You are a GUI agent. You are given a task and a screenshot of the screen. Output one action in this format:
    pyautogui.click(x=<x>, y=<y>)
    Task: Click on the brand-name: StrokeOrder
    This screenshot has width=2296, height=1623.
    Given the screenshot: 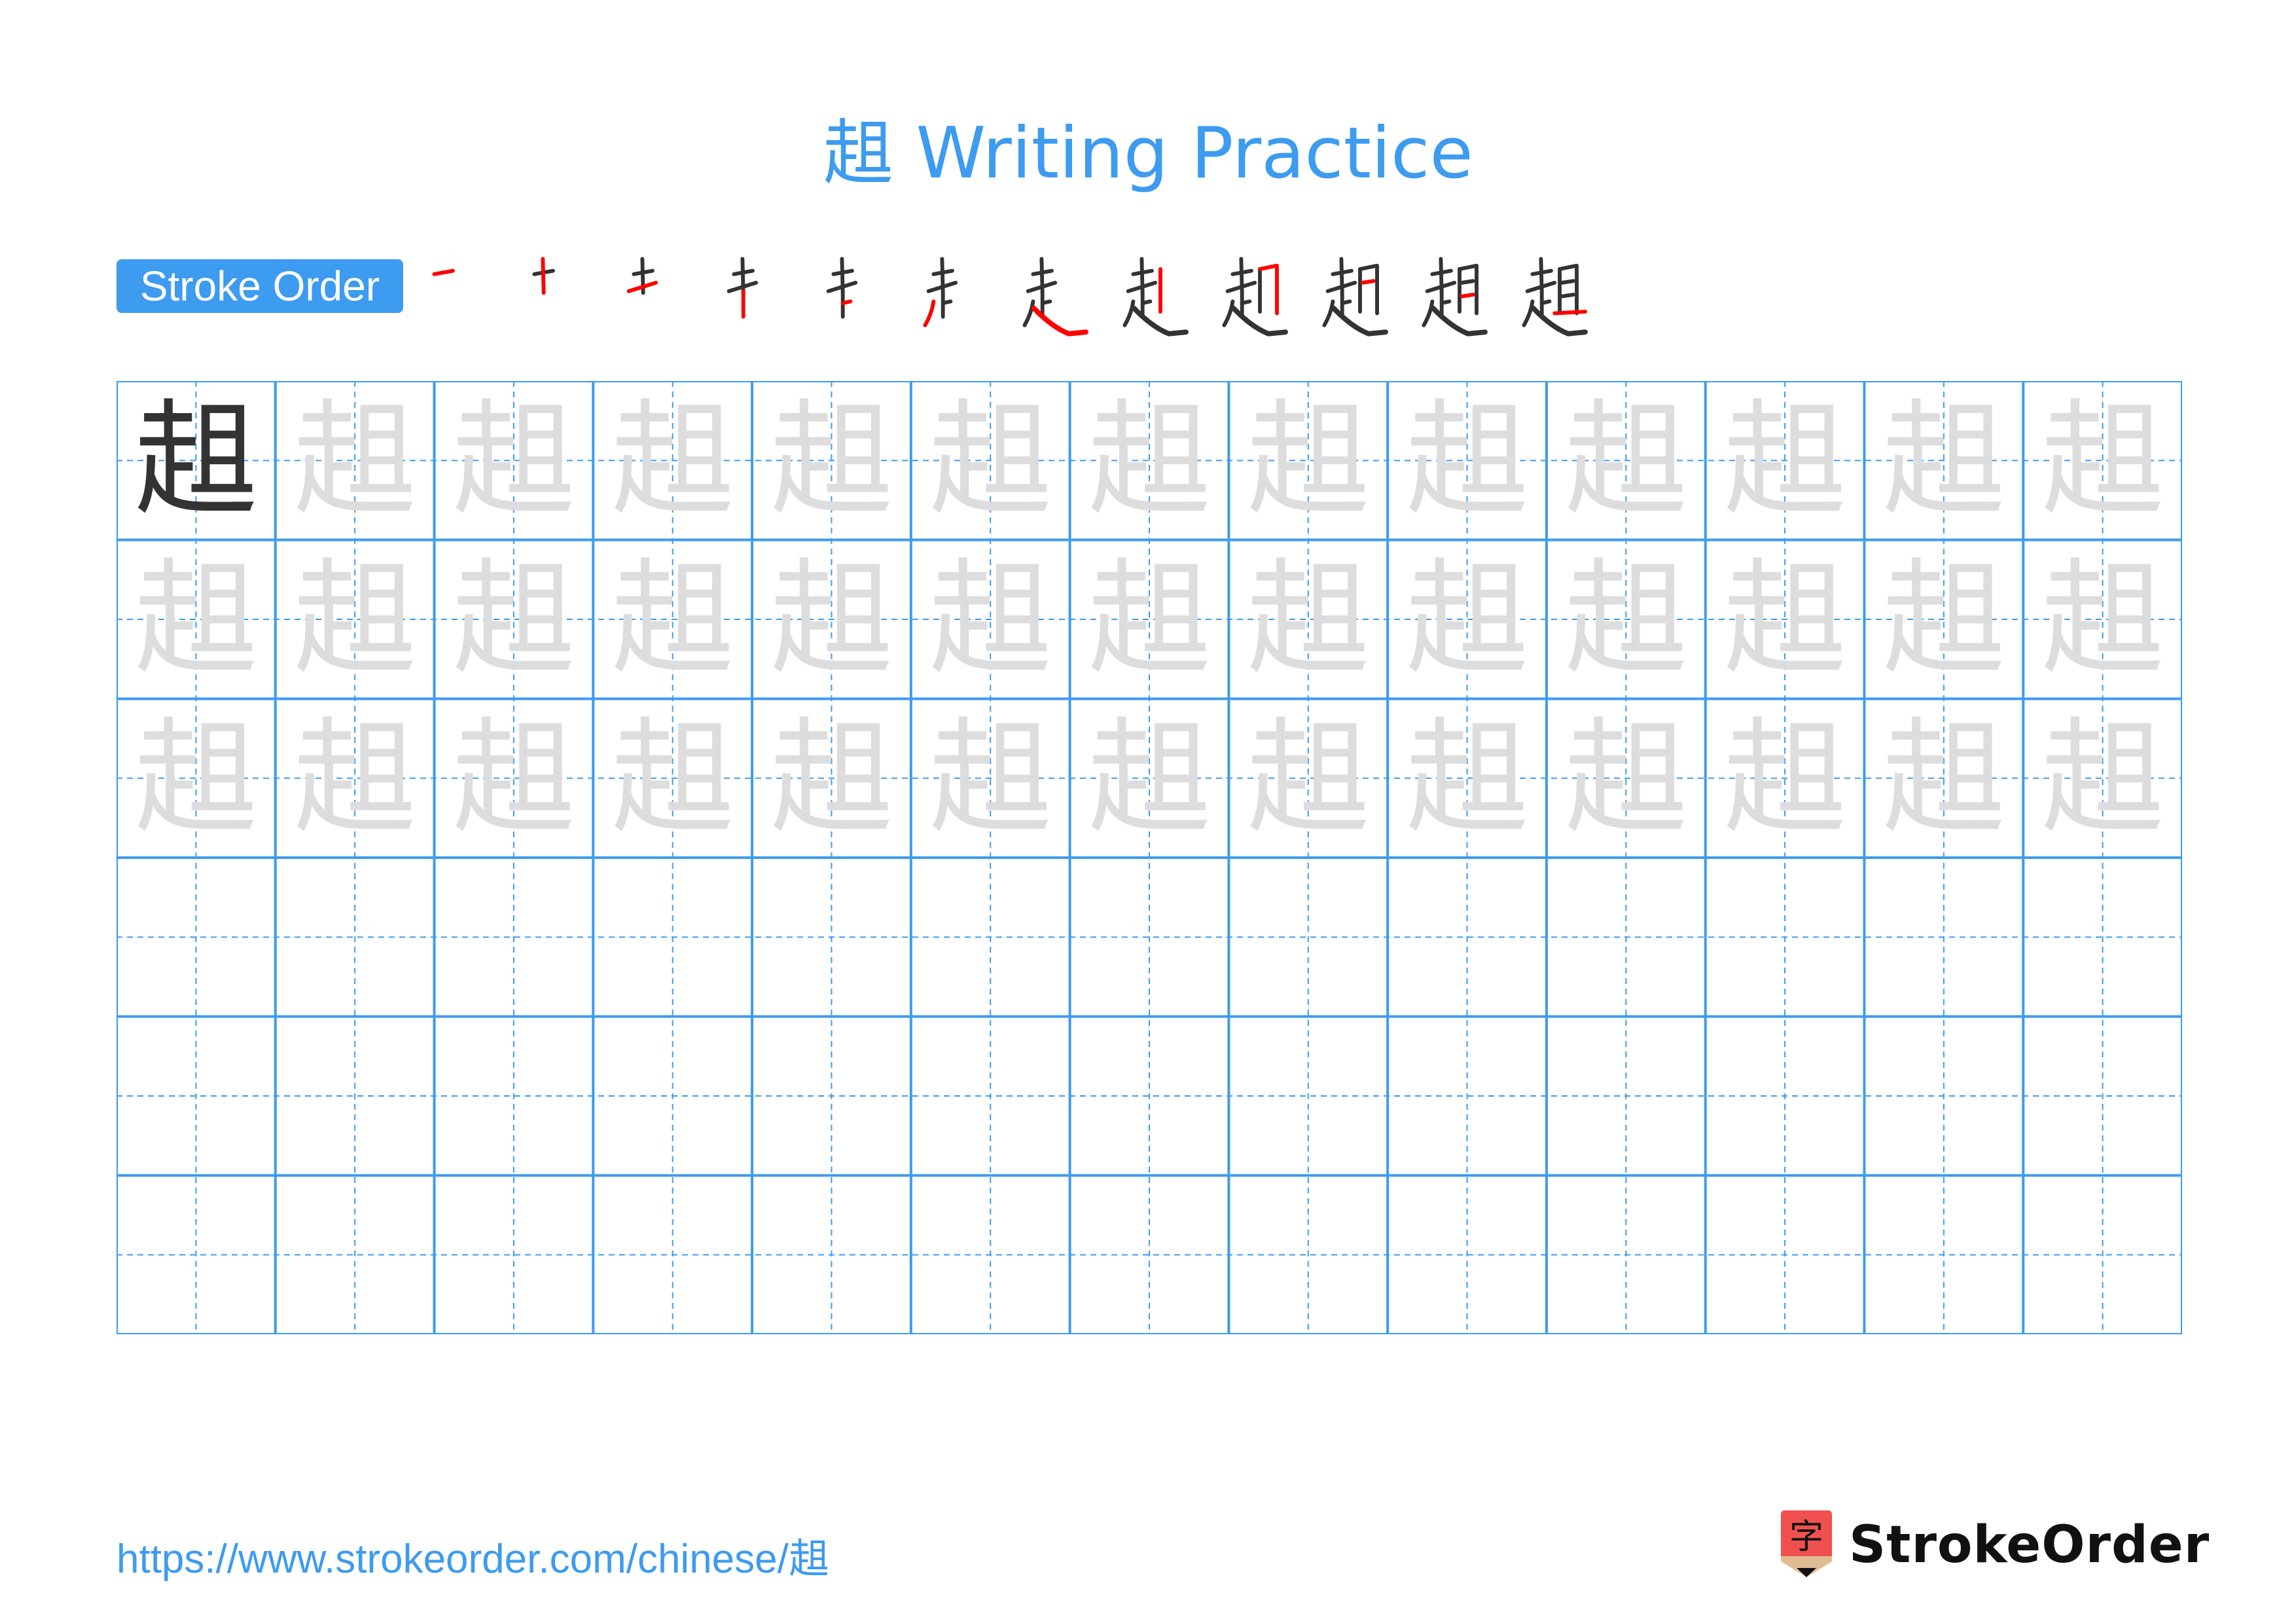 What is the action you would take?
    pyautogui.click(x=2029, y=1545)
    